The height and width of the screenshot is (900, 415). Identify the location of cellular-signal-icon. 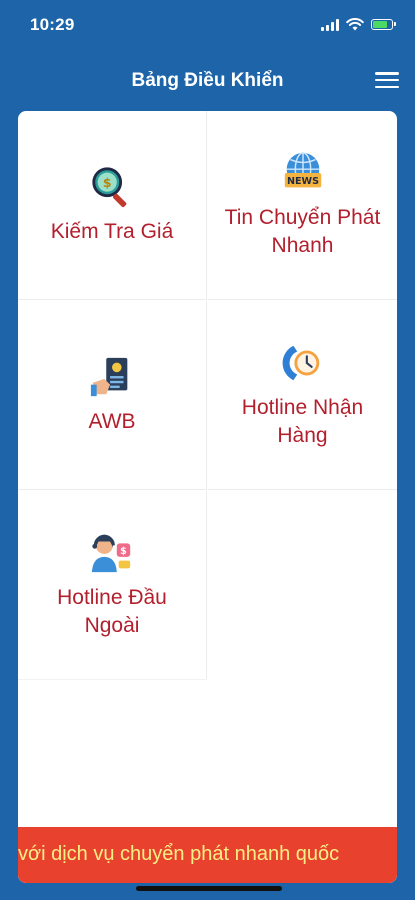
(330, 24).